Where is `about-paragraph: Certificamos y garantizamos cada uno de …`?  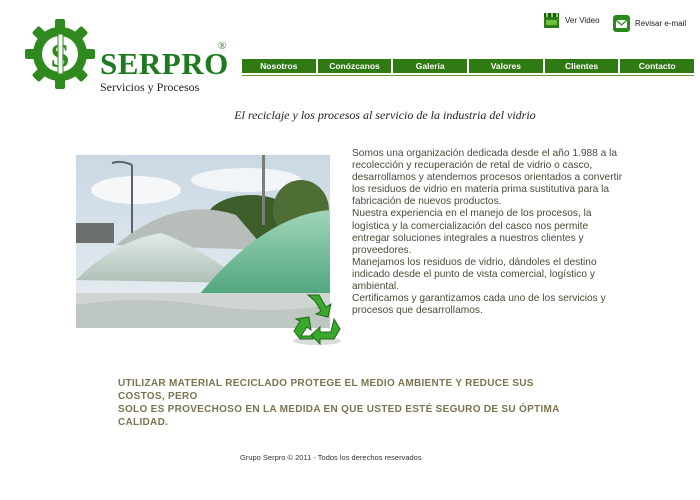
about-paragraph: Certificamos y garantizamos cada uno de … is located at coordinates (479, 305).